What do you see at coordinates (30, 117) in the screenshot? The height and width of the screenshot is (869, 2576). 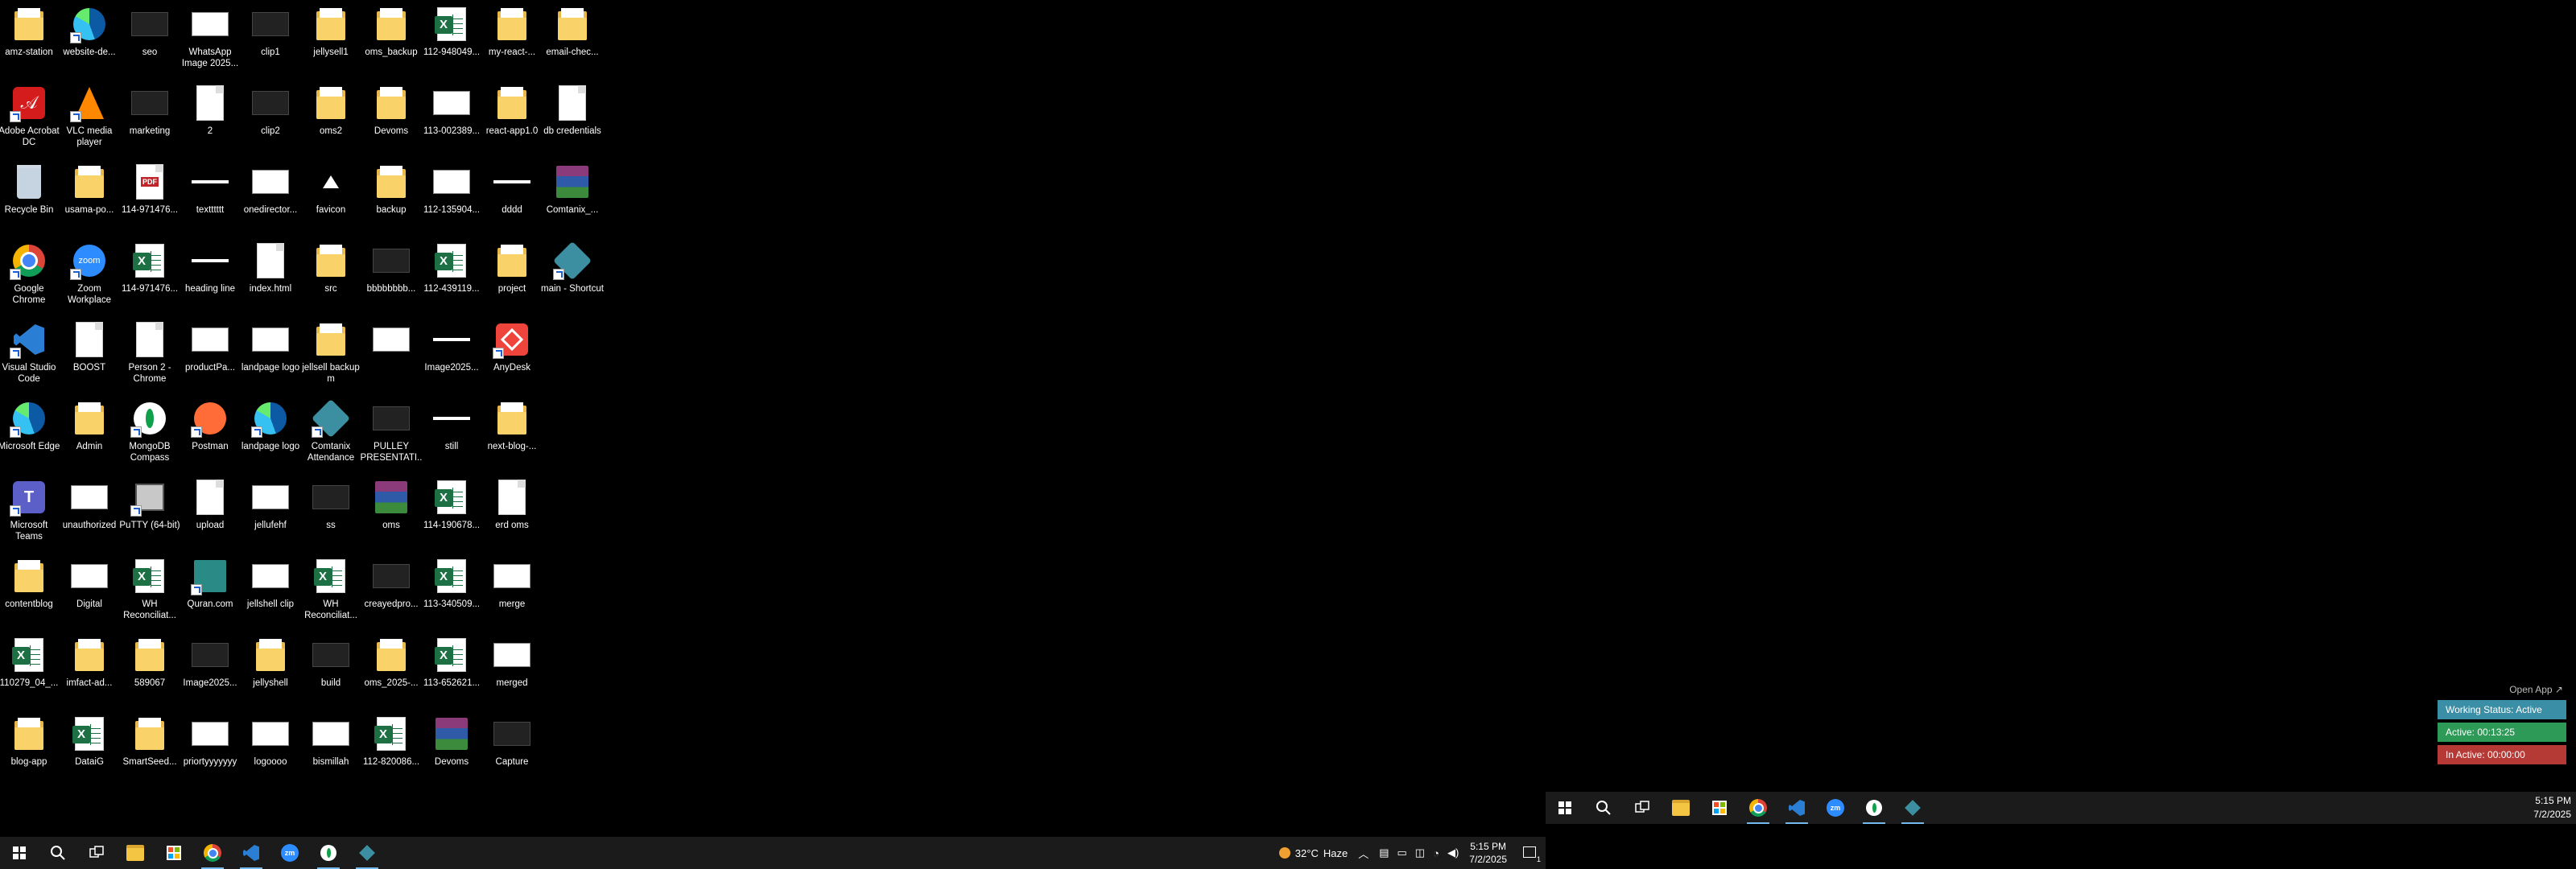 I see `desktop-icon: 𝒜 Adobe Acrobat DC` at bounding box center [30, 117].